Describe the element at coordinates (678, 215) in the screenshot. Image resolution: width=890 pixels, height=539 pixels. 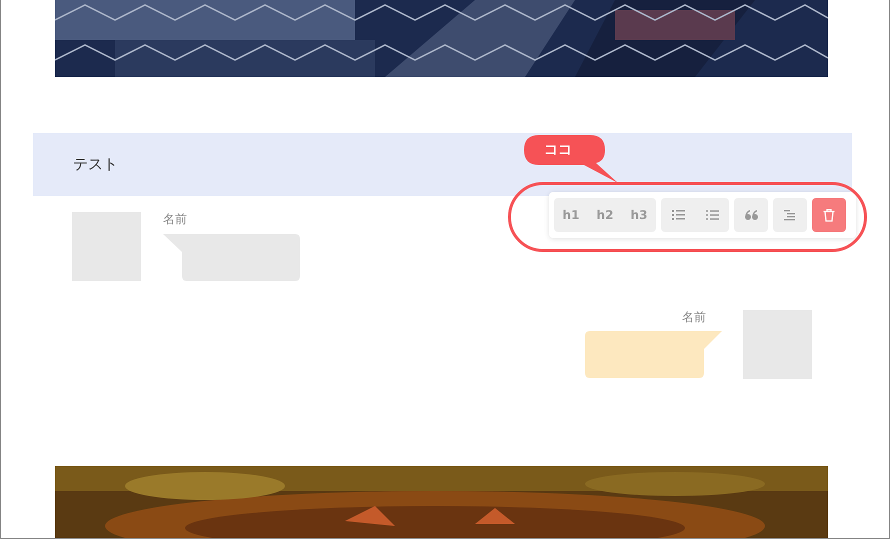
I see `ordered-list-icon` at that location.